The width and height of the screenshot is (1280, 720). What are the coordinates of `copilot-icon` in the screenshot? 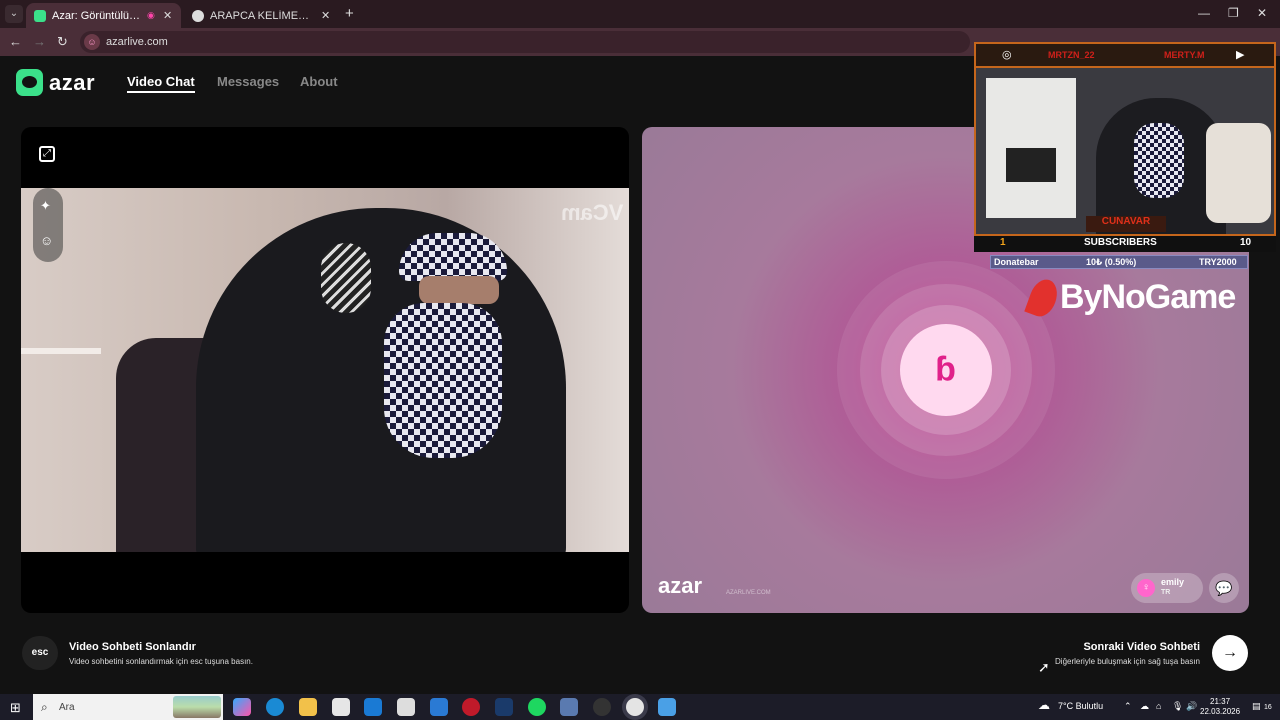 It's located at (242, 707).